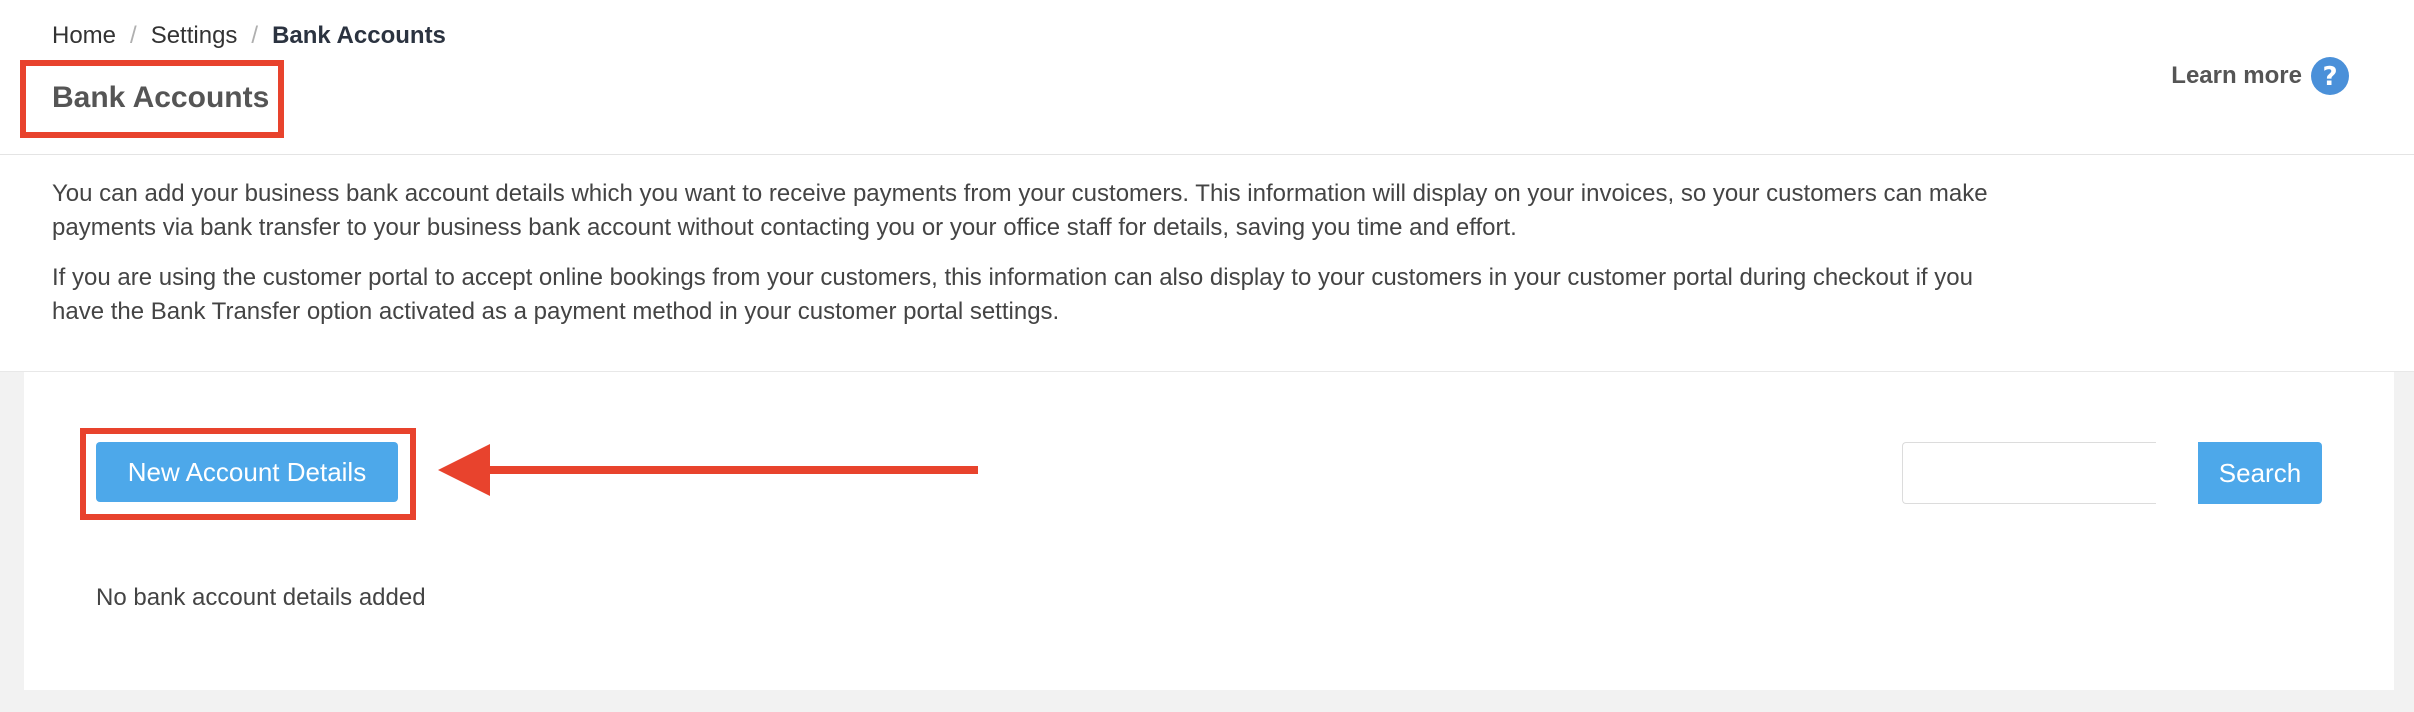 This screenshot has width=2414, height=712. Describe the element at coordinates (194, 35) in the screenshot. I see `breadcrumb-settings-link: Settings` at that location.